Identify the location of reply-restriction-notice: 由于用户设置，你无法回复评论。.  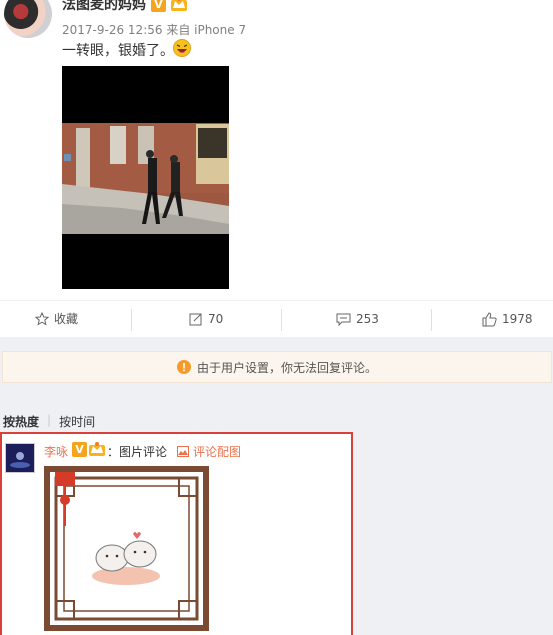
(277, 367).